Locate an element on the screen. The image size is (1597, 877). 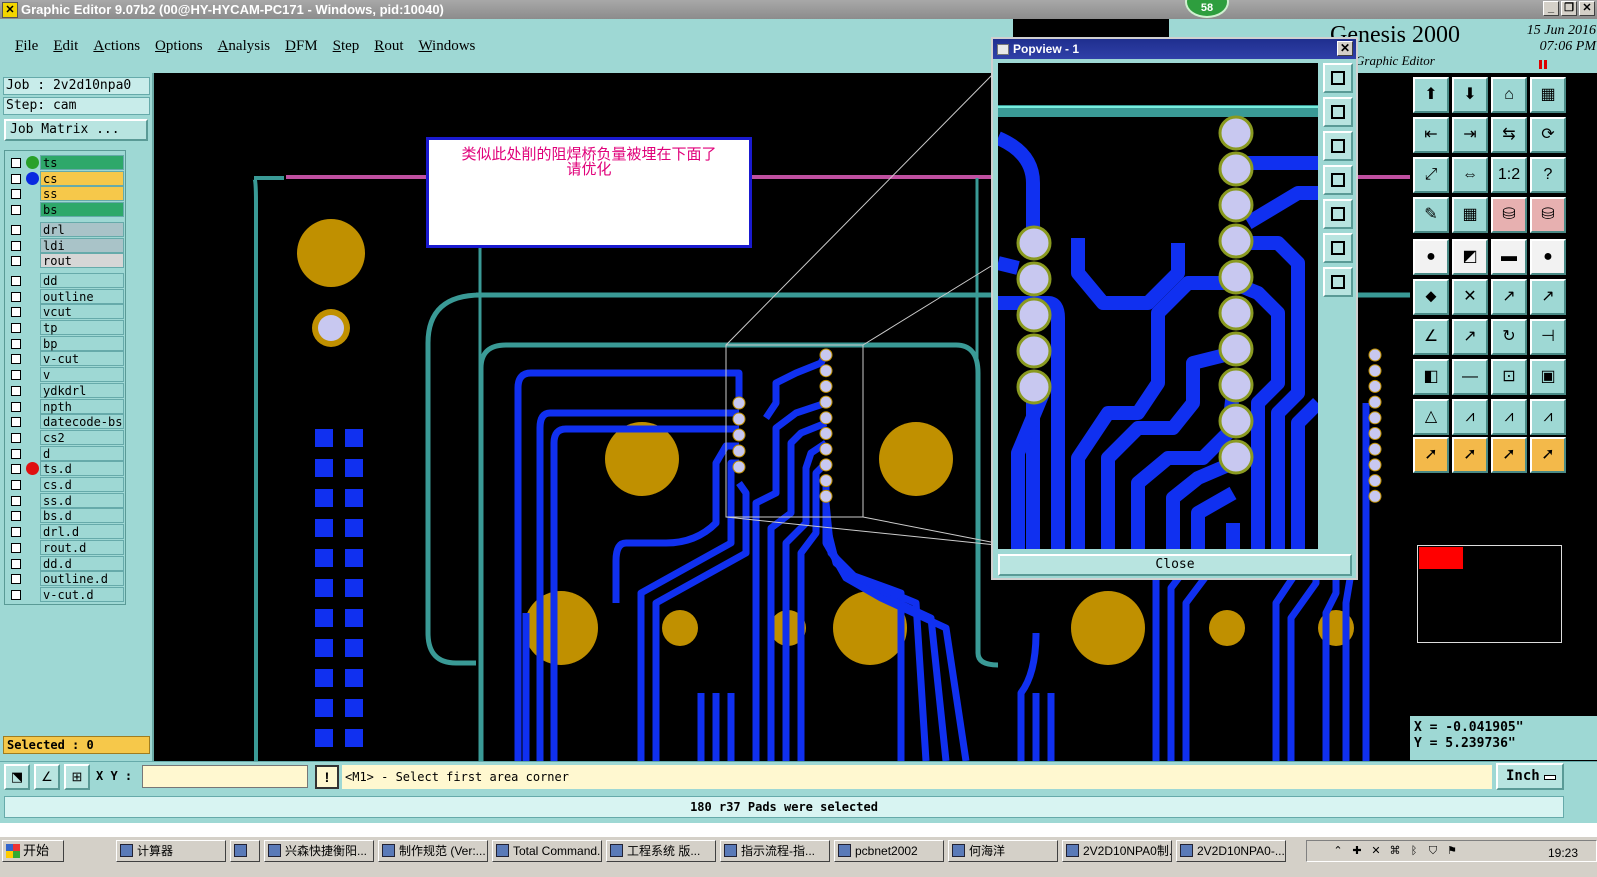
layer-row: rout.d is located at coordinates (65, 547).